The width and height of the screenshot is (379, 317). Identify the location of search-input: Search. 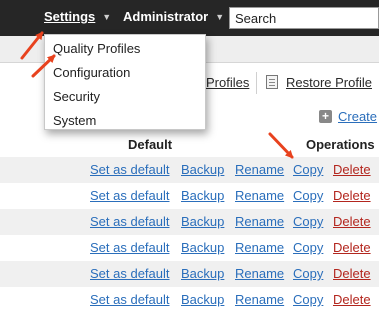
(304, 18).